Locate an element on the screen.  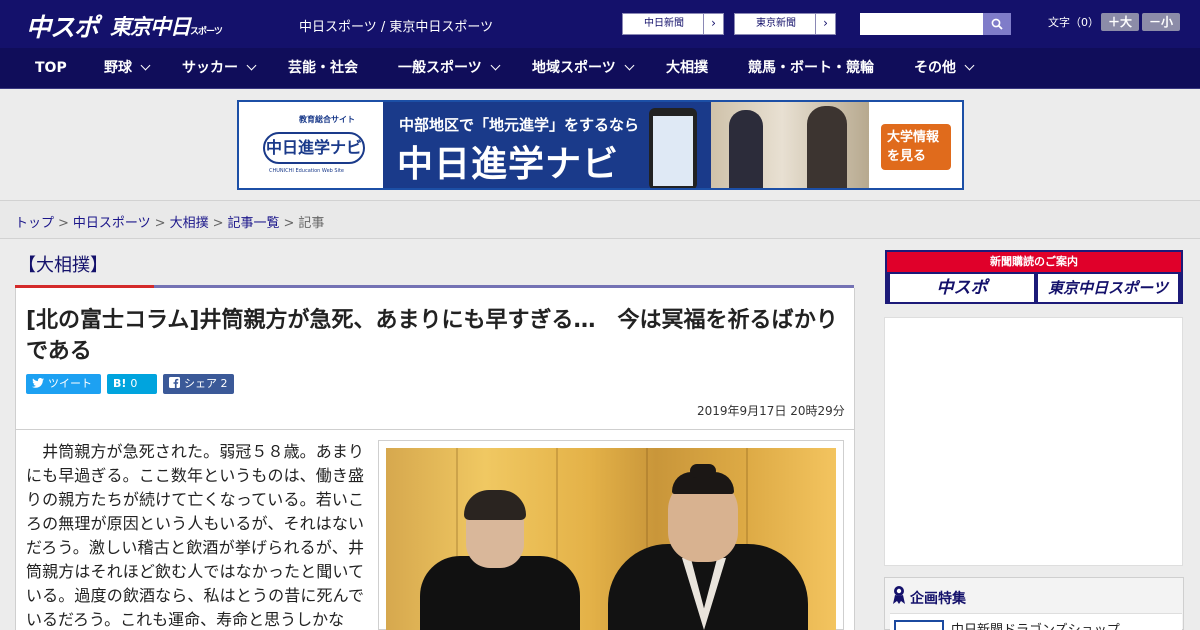
breadcrumb: トップ > 中日スポーツ > 大相撲 > 記事一覧 > 記事 is located at coordinates (169, 221).